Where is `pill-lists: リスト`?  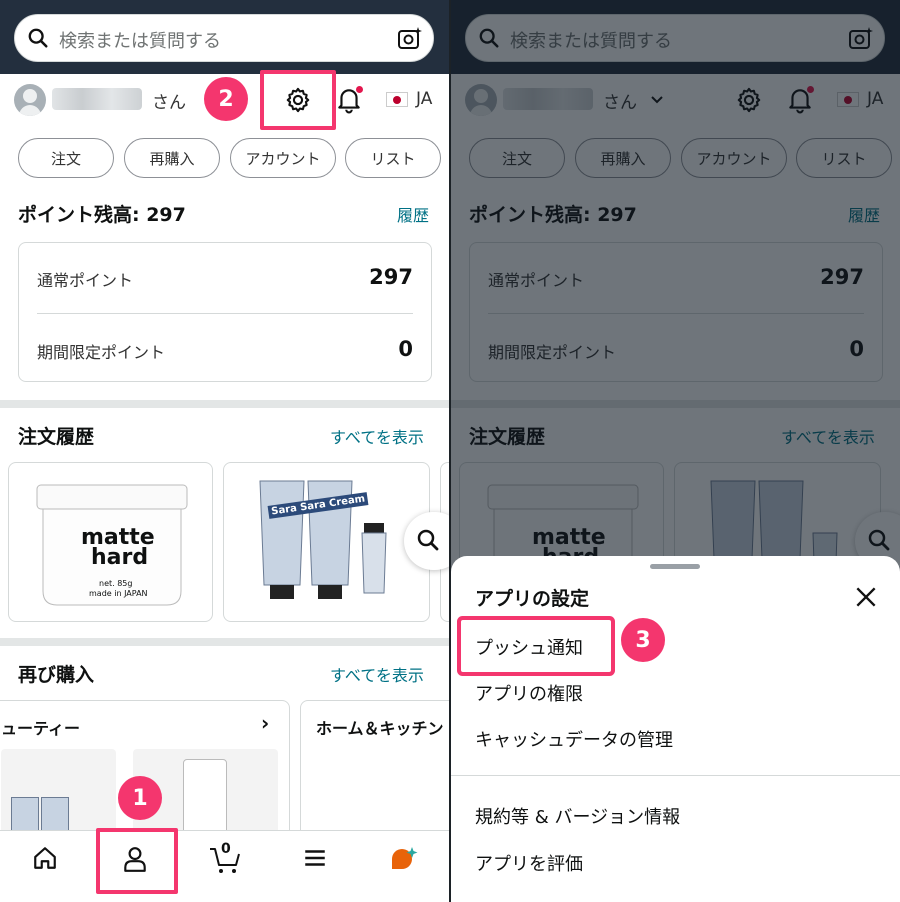
pill-lists: リスト is located at coordinates (393, 158).